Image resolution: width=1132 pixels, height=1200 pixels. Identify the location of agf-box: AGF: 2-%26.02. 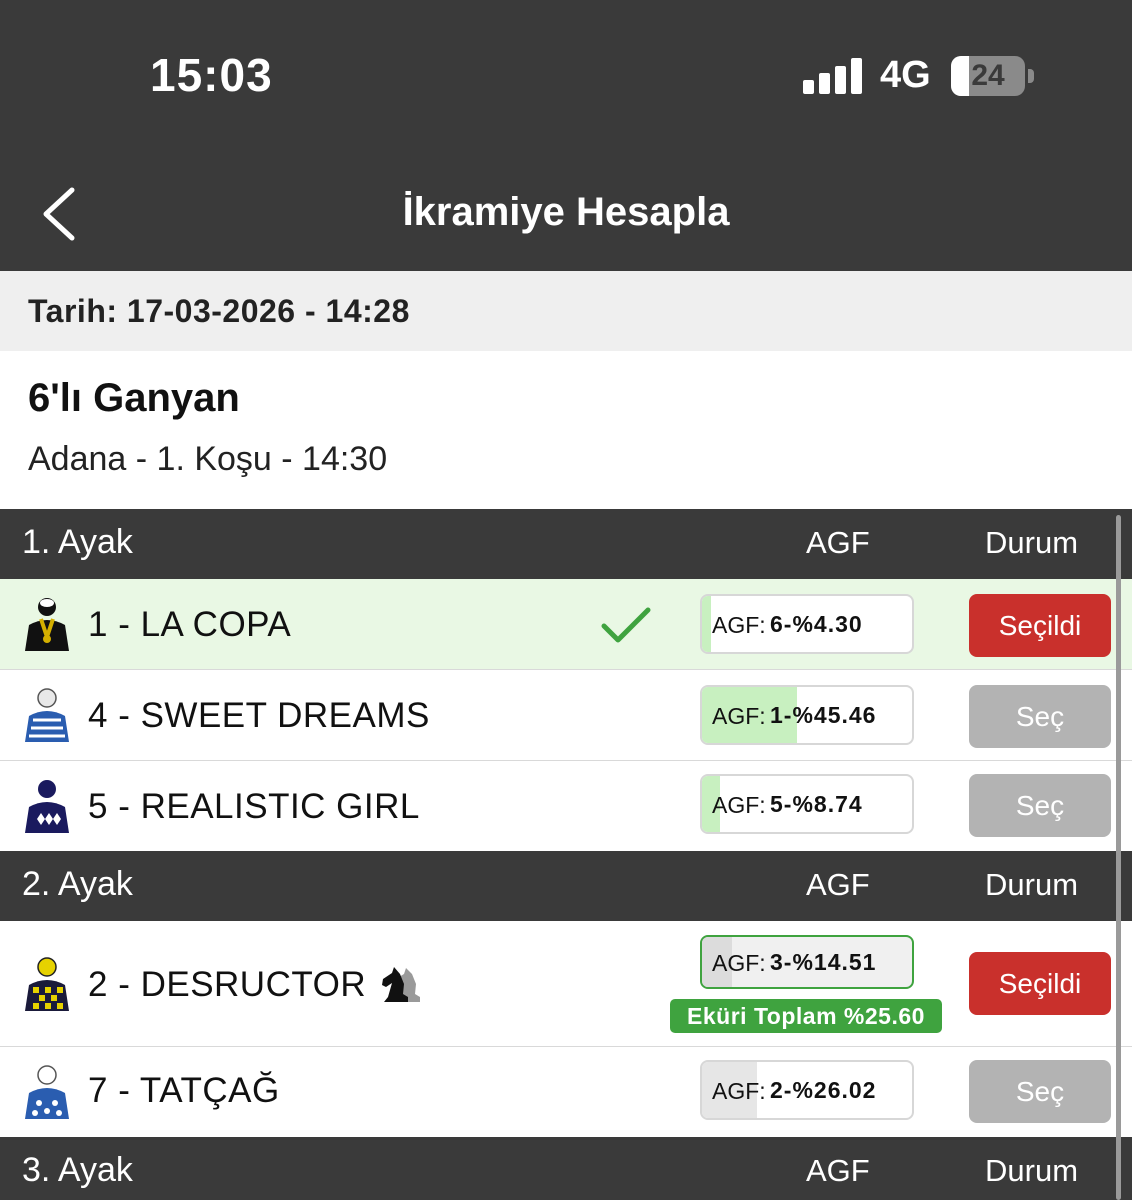
(807, 1090).